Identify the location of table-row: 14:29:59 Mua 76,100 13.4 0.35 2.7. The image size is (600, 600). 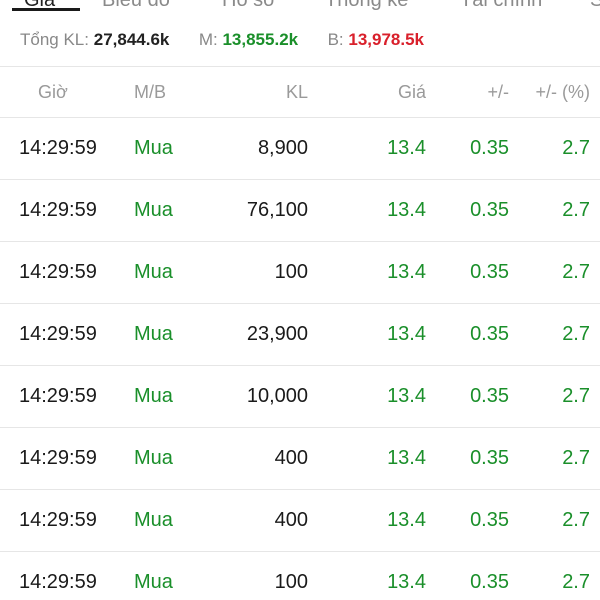
(300, 211).